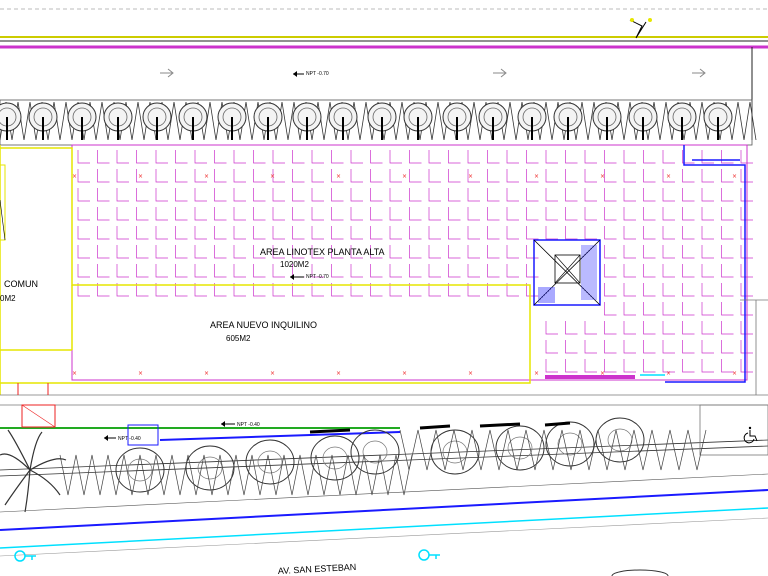 The image size is (768, 576). Describe the element at coordinates (638, 29) in the screenshot. I see `north-arrow-icon` at that location.